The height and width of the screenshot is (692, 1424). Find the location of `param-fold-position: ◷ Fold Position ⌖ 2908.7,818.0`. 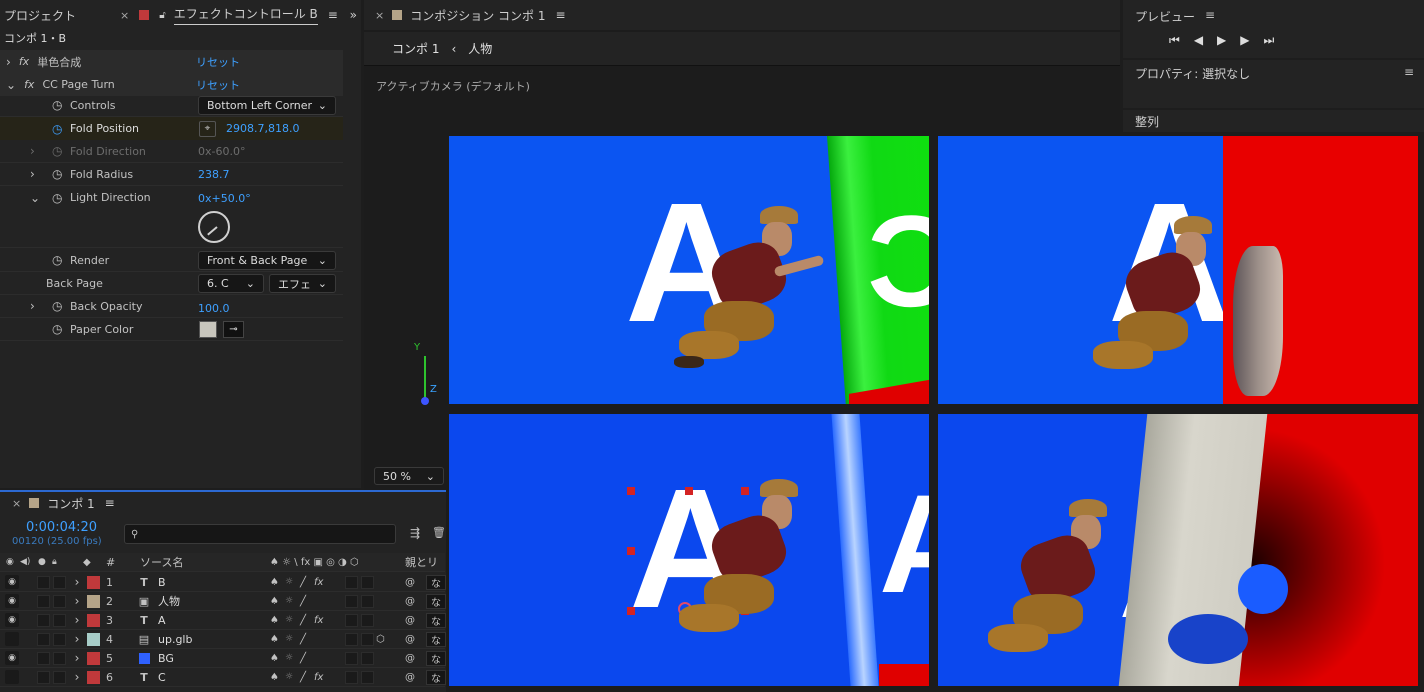

param-fold-position: ◷ Fold Position ⌖ 2908.7,818.0 is located at coordinates (171, 128).